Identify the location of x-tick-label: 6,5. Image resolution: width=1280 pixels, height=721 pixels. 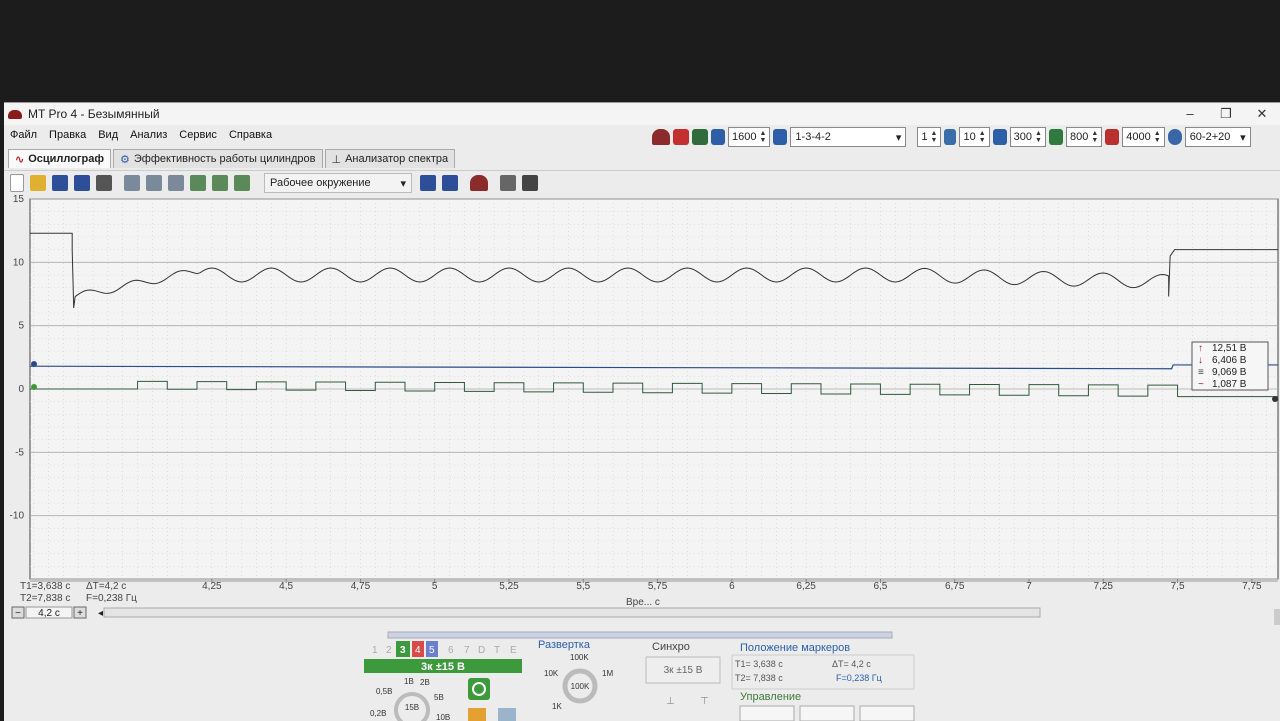
(880, 586).